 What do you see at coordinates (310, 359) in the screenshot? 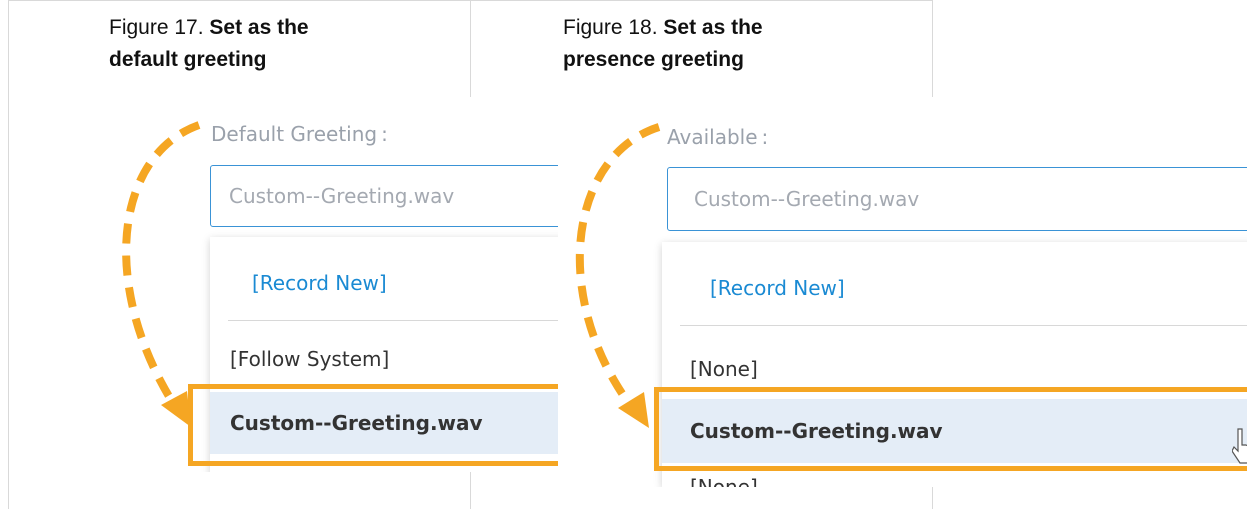
I see `follow-system-label: [Follow System]` at bounding box center [310, 359].